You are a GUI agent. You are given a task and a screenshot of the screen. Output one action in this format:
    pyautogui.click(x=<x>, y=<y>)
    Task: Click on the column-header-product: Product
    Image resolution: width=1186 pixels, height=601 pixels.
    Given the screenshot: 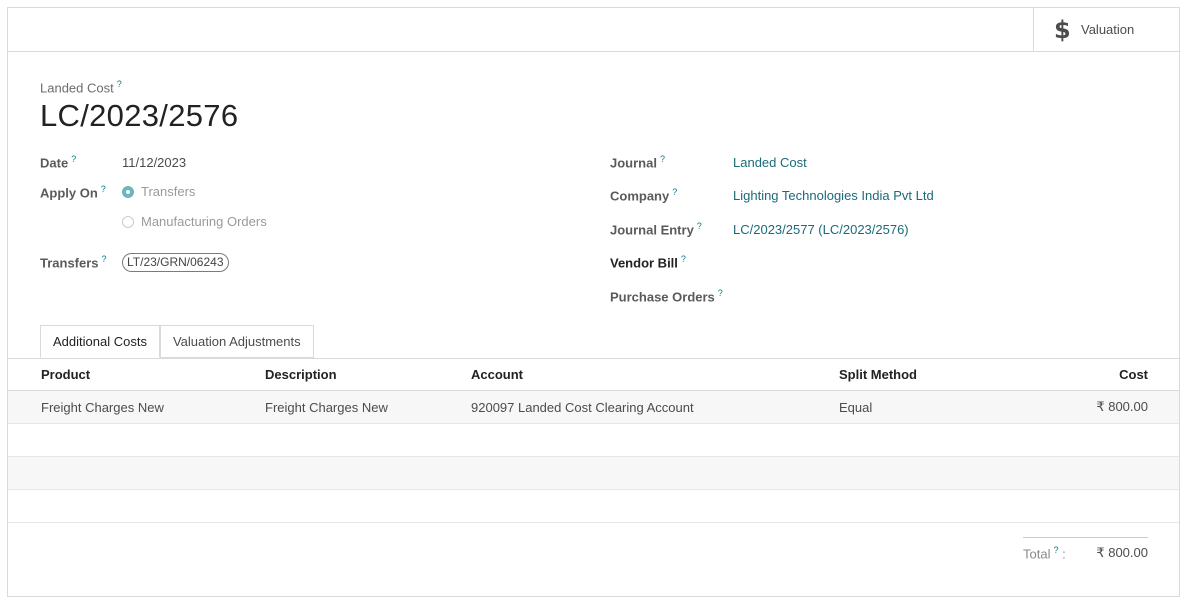 What is the action you would take?
    pyautogui.click(x=136, y=375)
    